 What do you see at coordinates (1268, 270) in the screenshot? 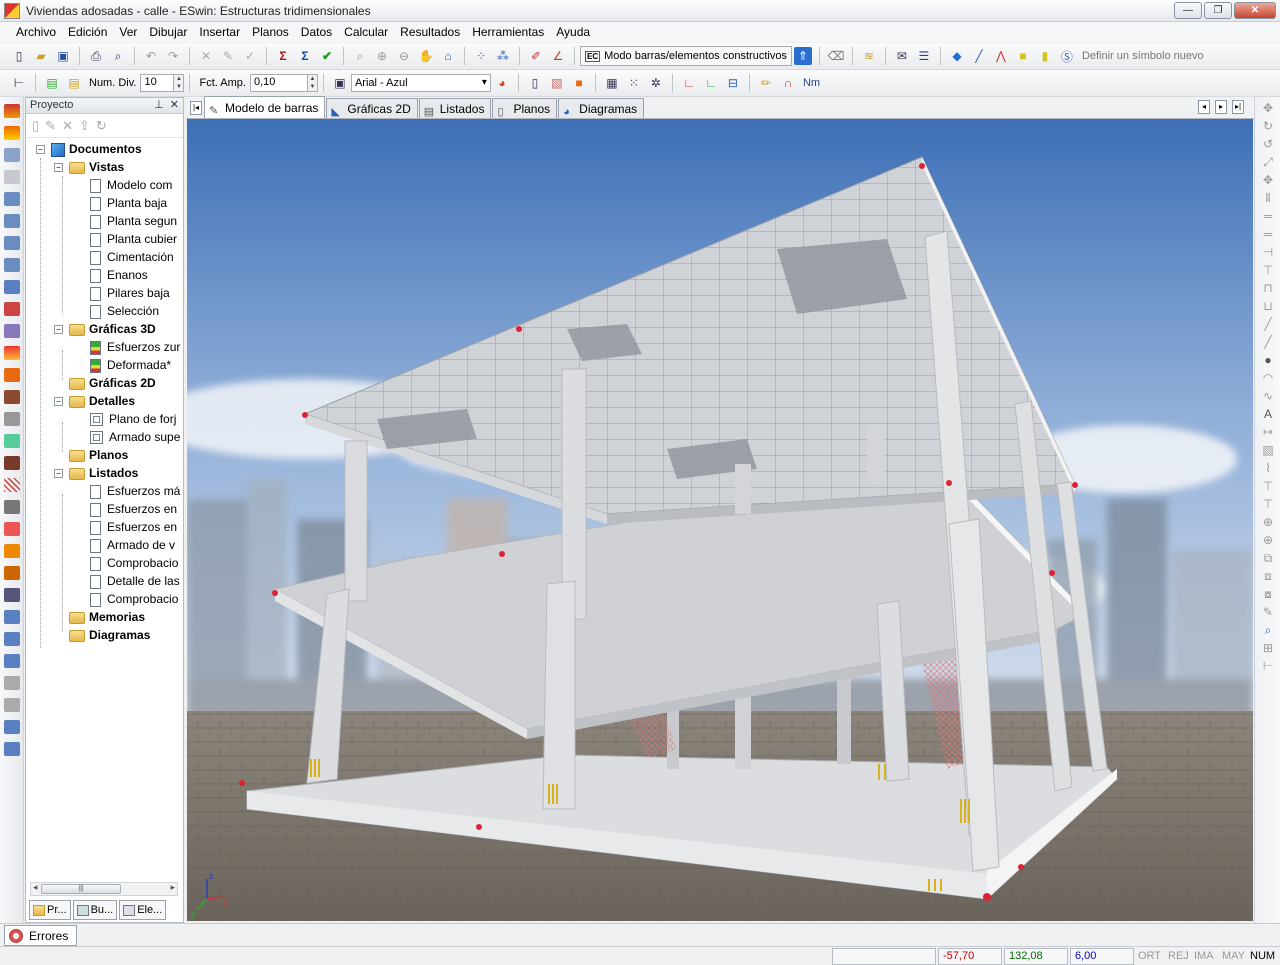
I see `trim-icon: ⊤` at bounding box center [1268, 270].